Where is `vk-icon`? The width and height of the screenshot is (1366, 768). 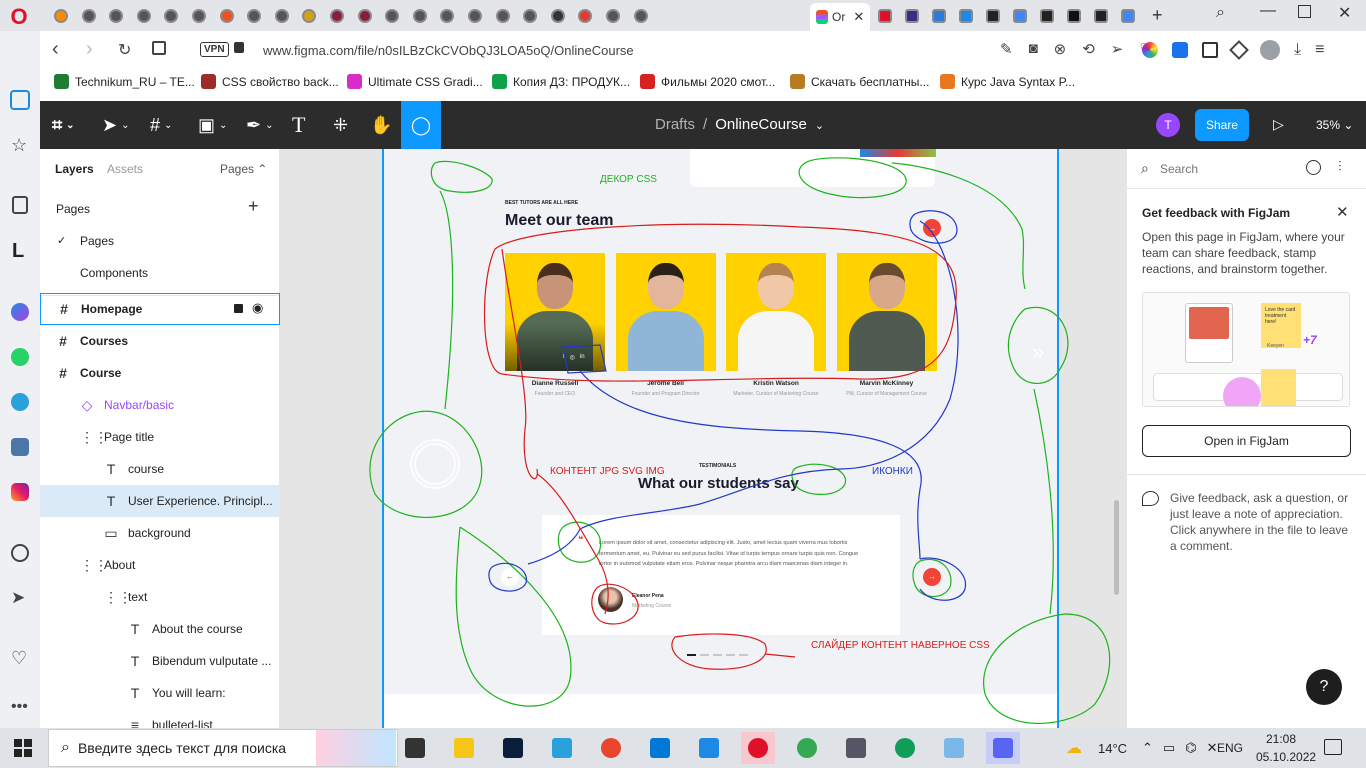 vk-icon is located at coordinates (20, 447).